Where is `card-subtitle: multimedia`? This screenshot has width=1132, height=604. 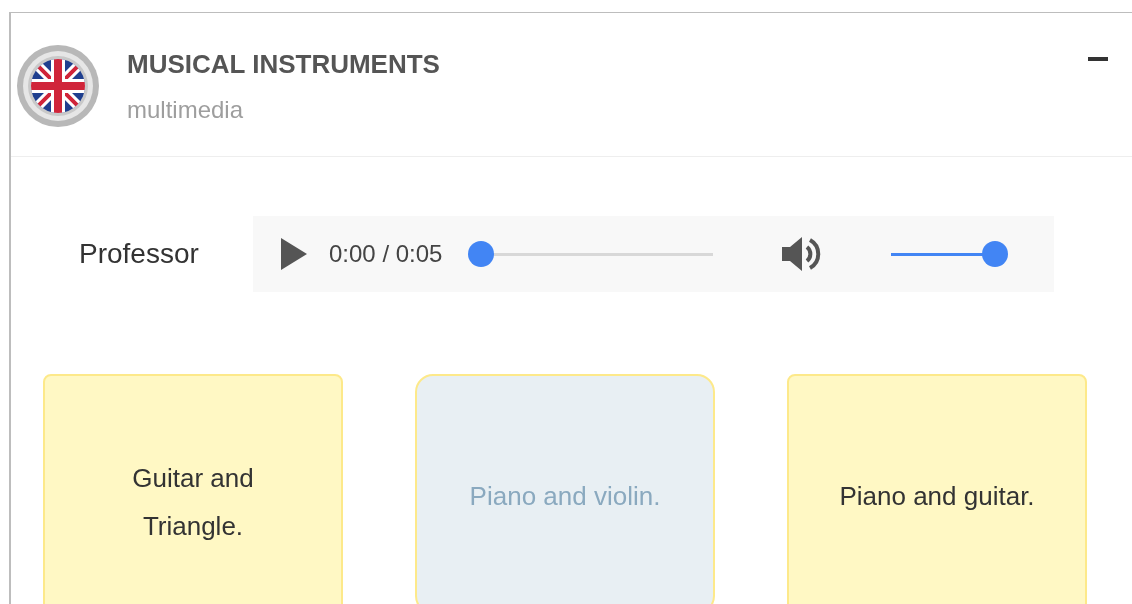
card-subtitle: multimedia is located at coordinates (186, 110).